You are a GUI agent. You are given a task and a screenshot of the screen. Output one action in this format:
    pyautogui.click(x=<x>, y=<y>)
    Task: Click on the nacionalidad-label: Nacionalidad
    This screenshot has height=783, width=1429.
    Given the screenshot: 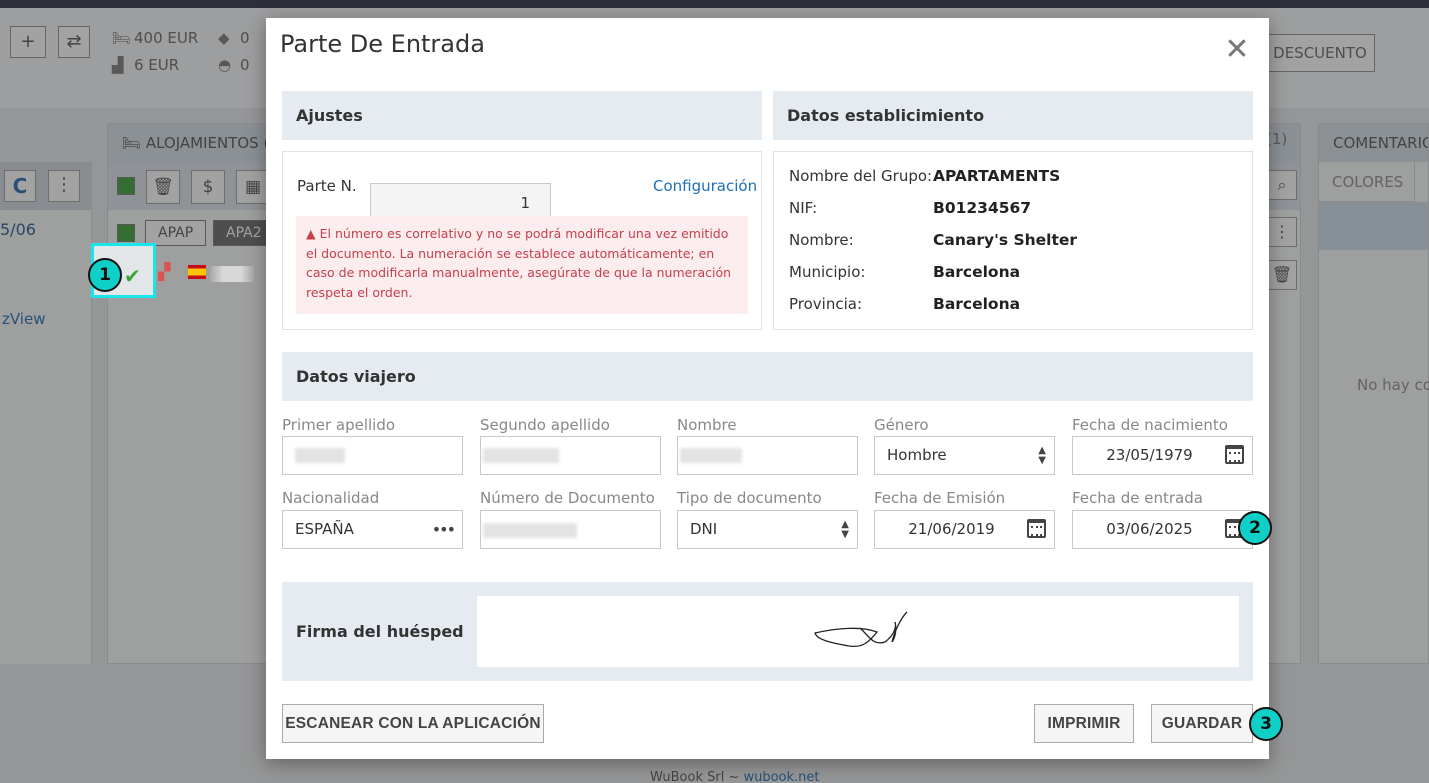 What is the action you would take?
    pyautogui.click(x=331, y=498)
    